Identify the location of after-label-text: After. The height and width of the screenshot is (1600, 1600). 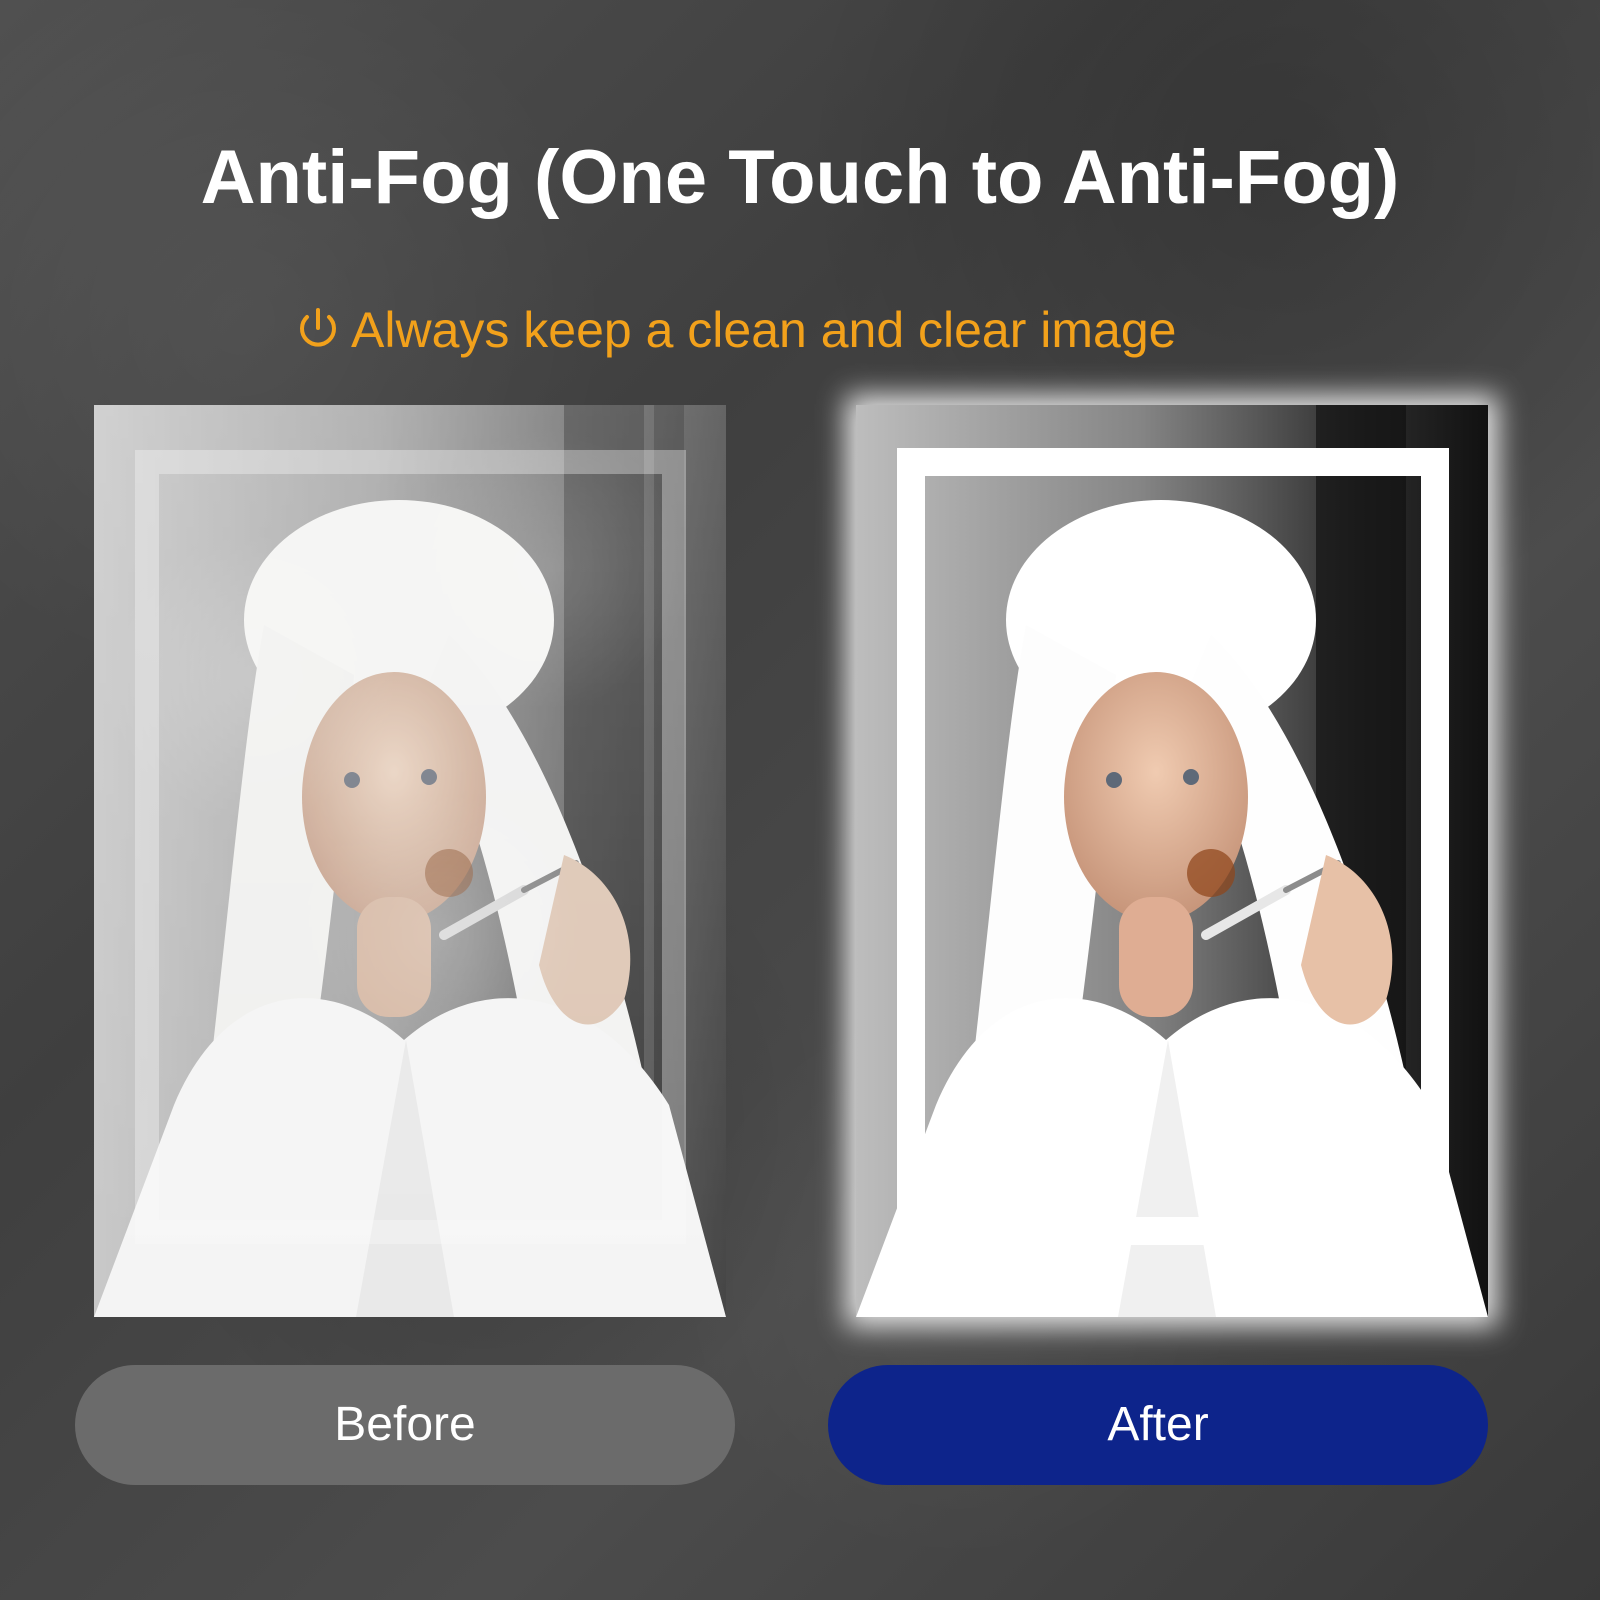
(1158, 1424).